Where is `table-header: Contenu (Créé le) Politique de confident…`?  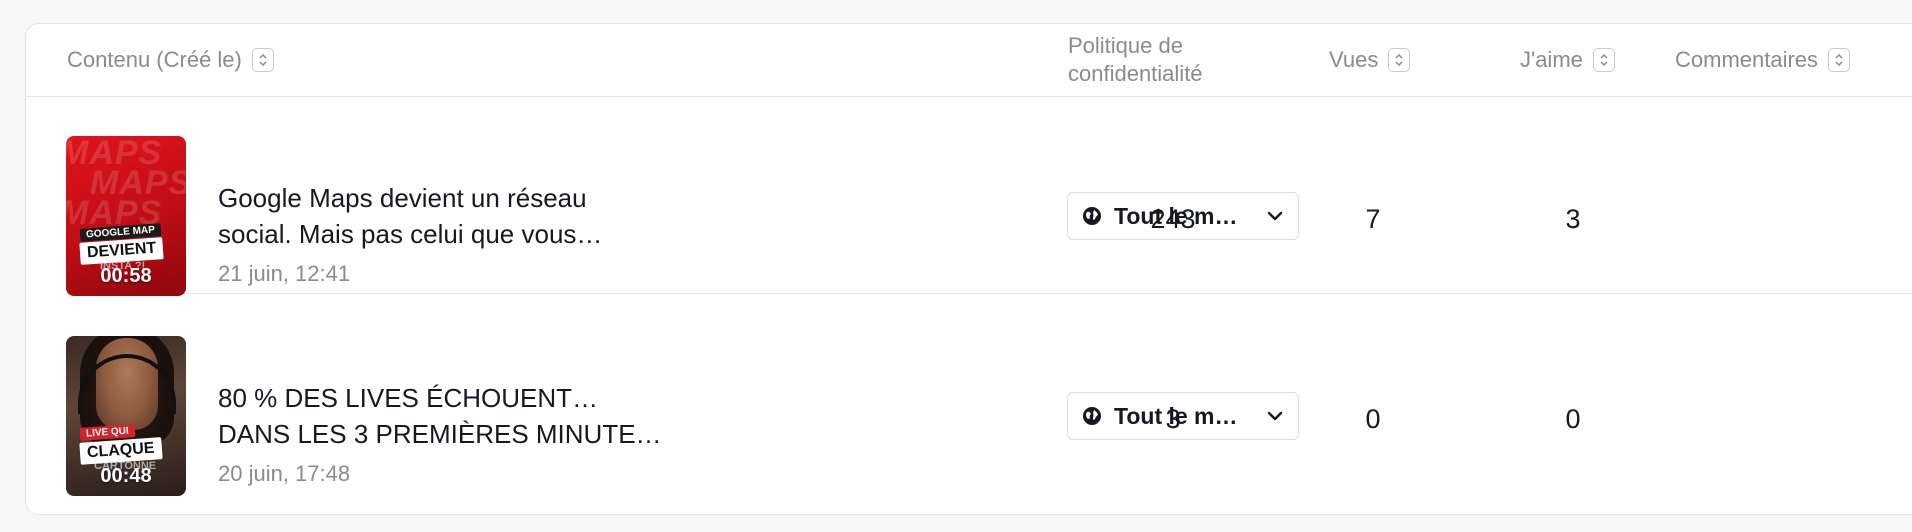 table-header: Contenu (Créé le) Politique de confident… is located at coordinates (969, 60).